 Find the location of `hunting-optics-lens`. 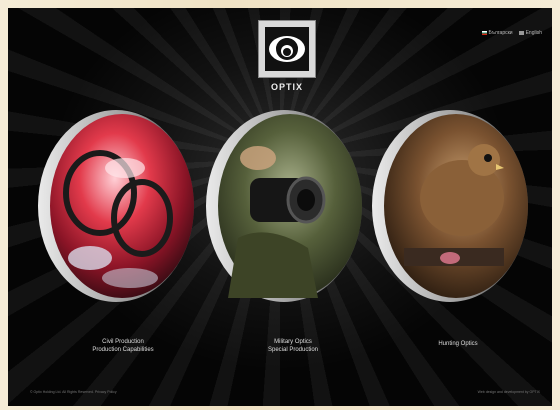

hunting-optics-lens is located at coordinates (446, 206).